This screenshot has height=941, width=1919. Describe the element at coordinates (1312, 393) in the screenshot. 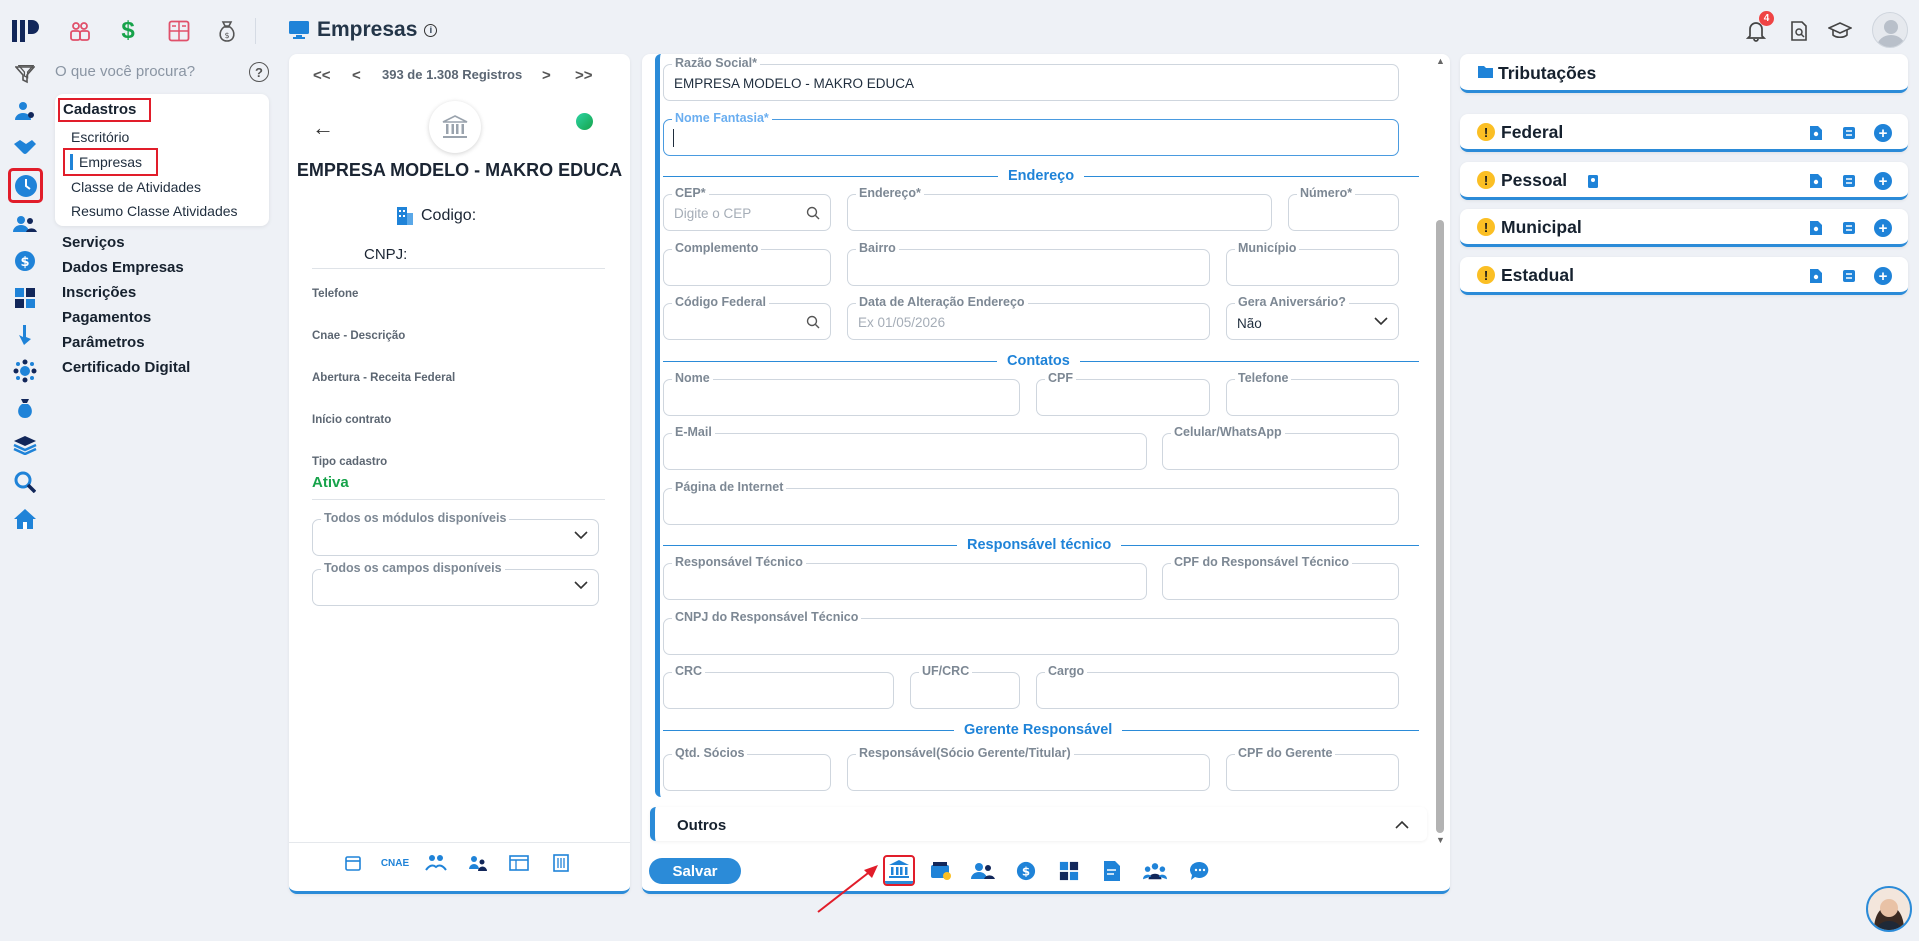

I see `telefone-field: Telefone` at that location.